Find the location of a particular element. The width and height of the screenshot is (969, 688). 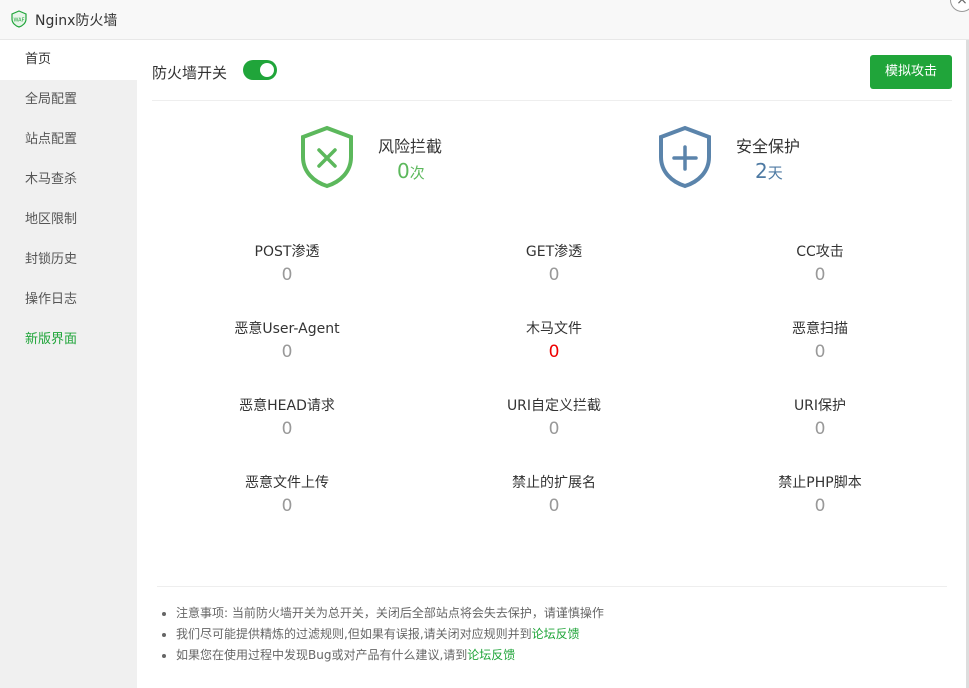

safe-protection-label: 安全保护 is located at coordinates (768, 146).